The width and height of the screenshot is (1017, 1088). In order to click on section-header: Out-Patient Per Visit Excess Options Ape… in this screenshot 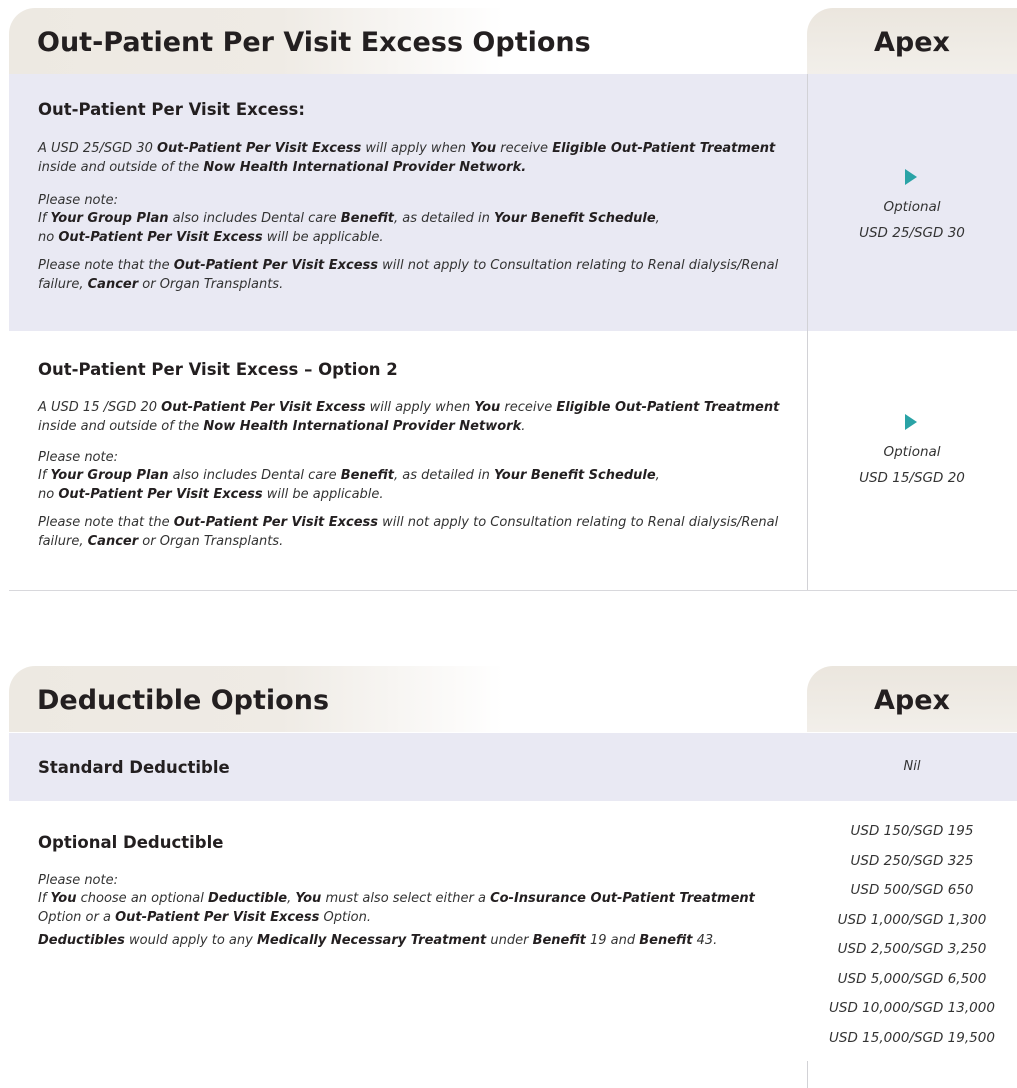, I will do `click(513, 41)`.